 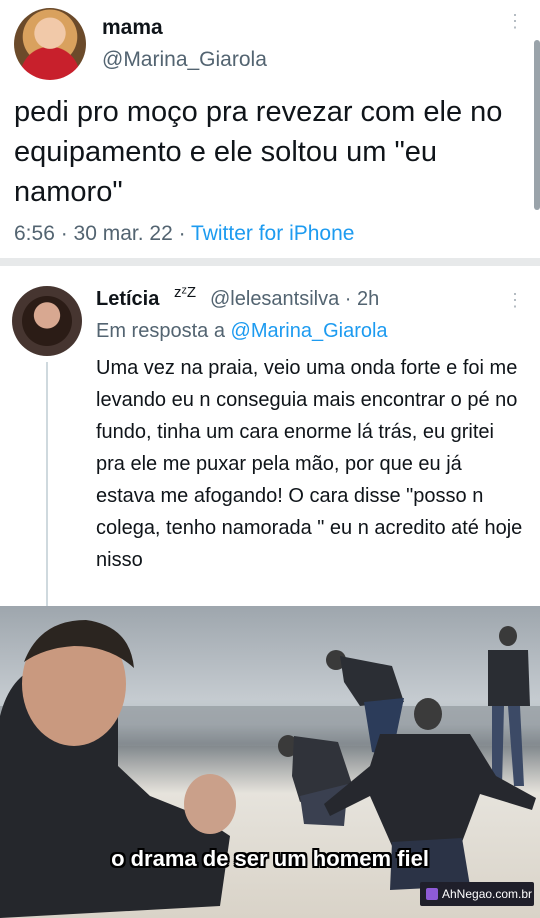 What do you see at coordinates (184, 60) in the screenshot?
I see `user-handle: @Marina_Giarola` at bounding box center [184, 60].